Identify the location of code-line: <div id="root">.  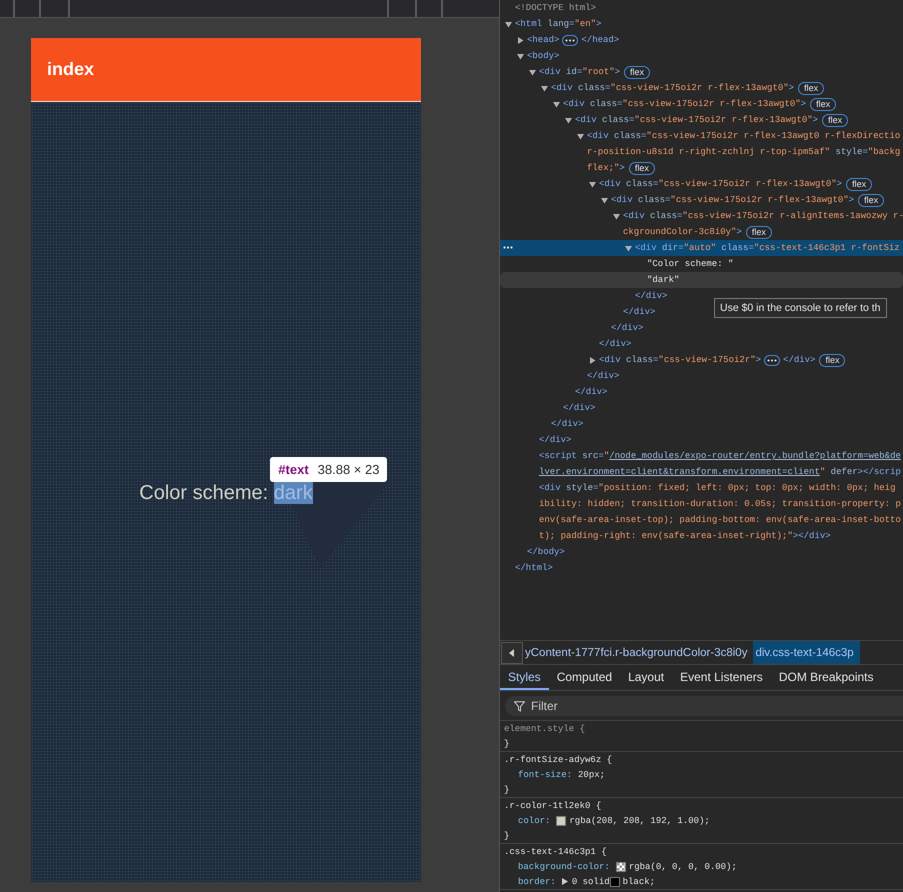
(579, 72).